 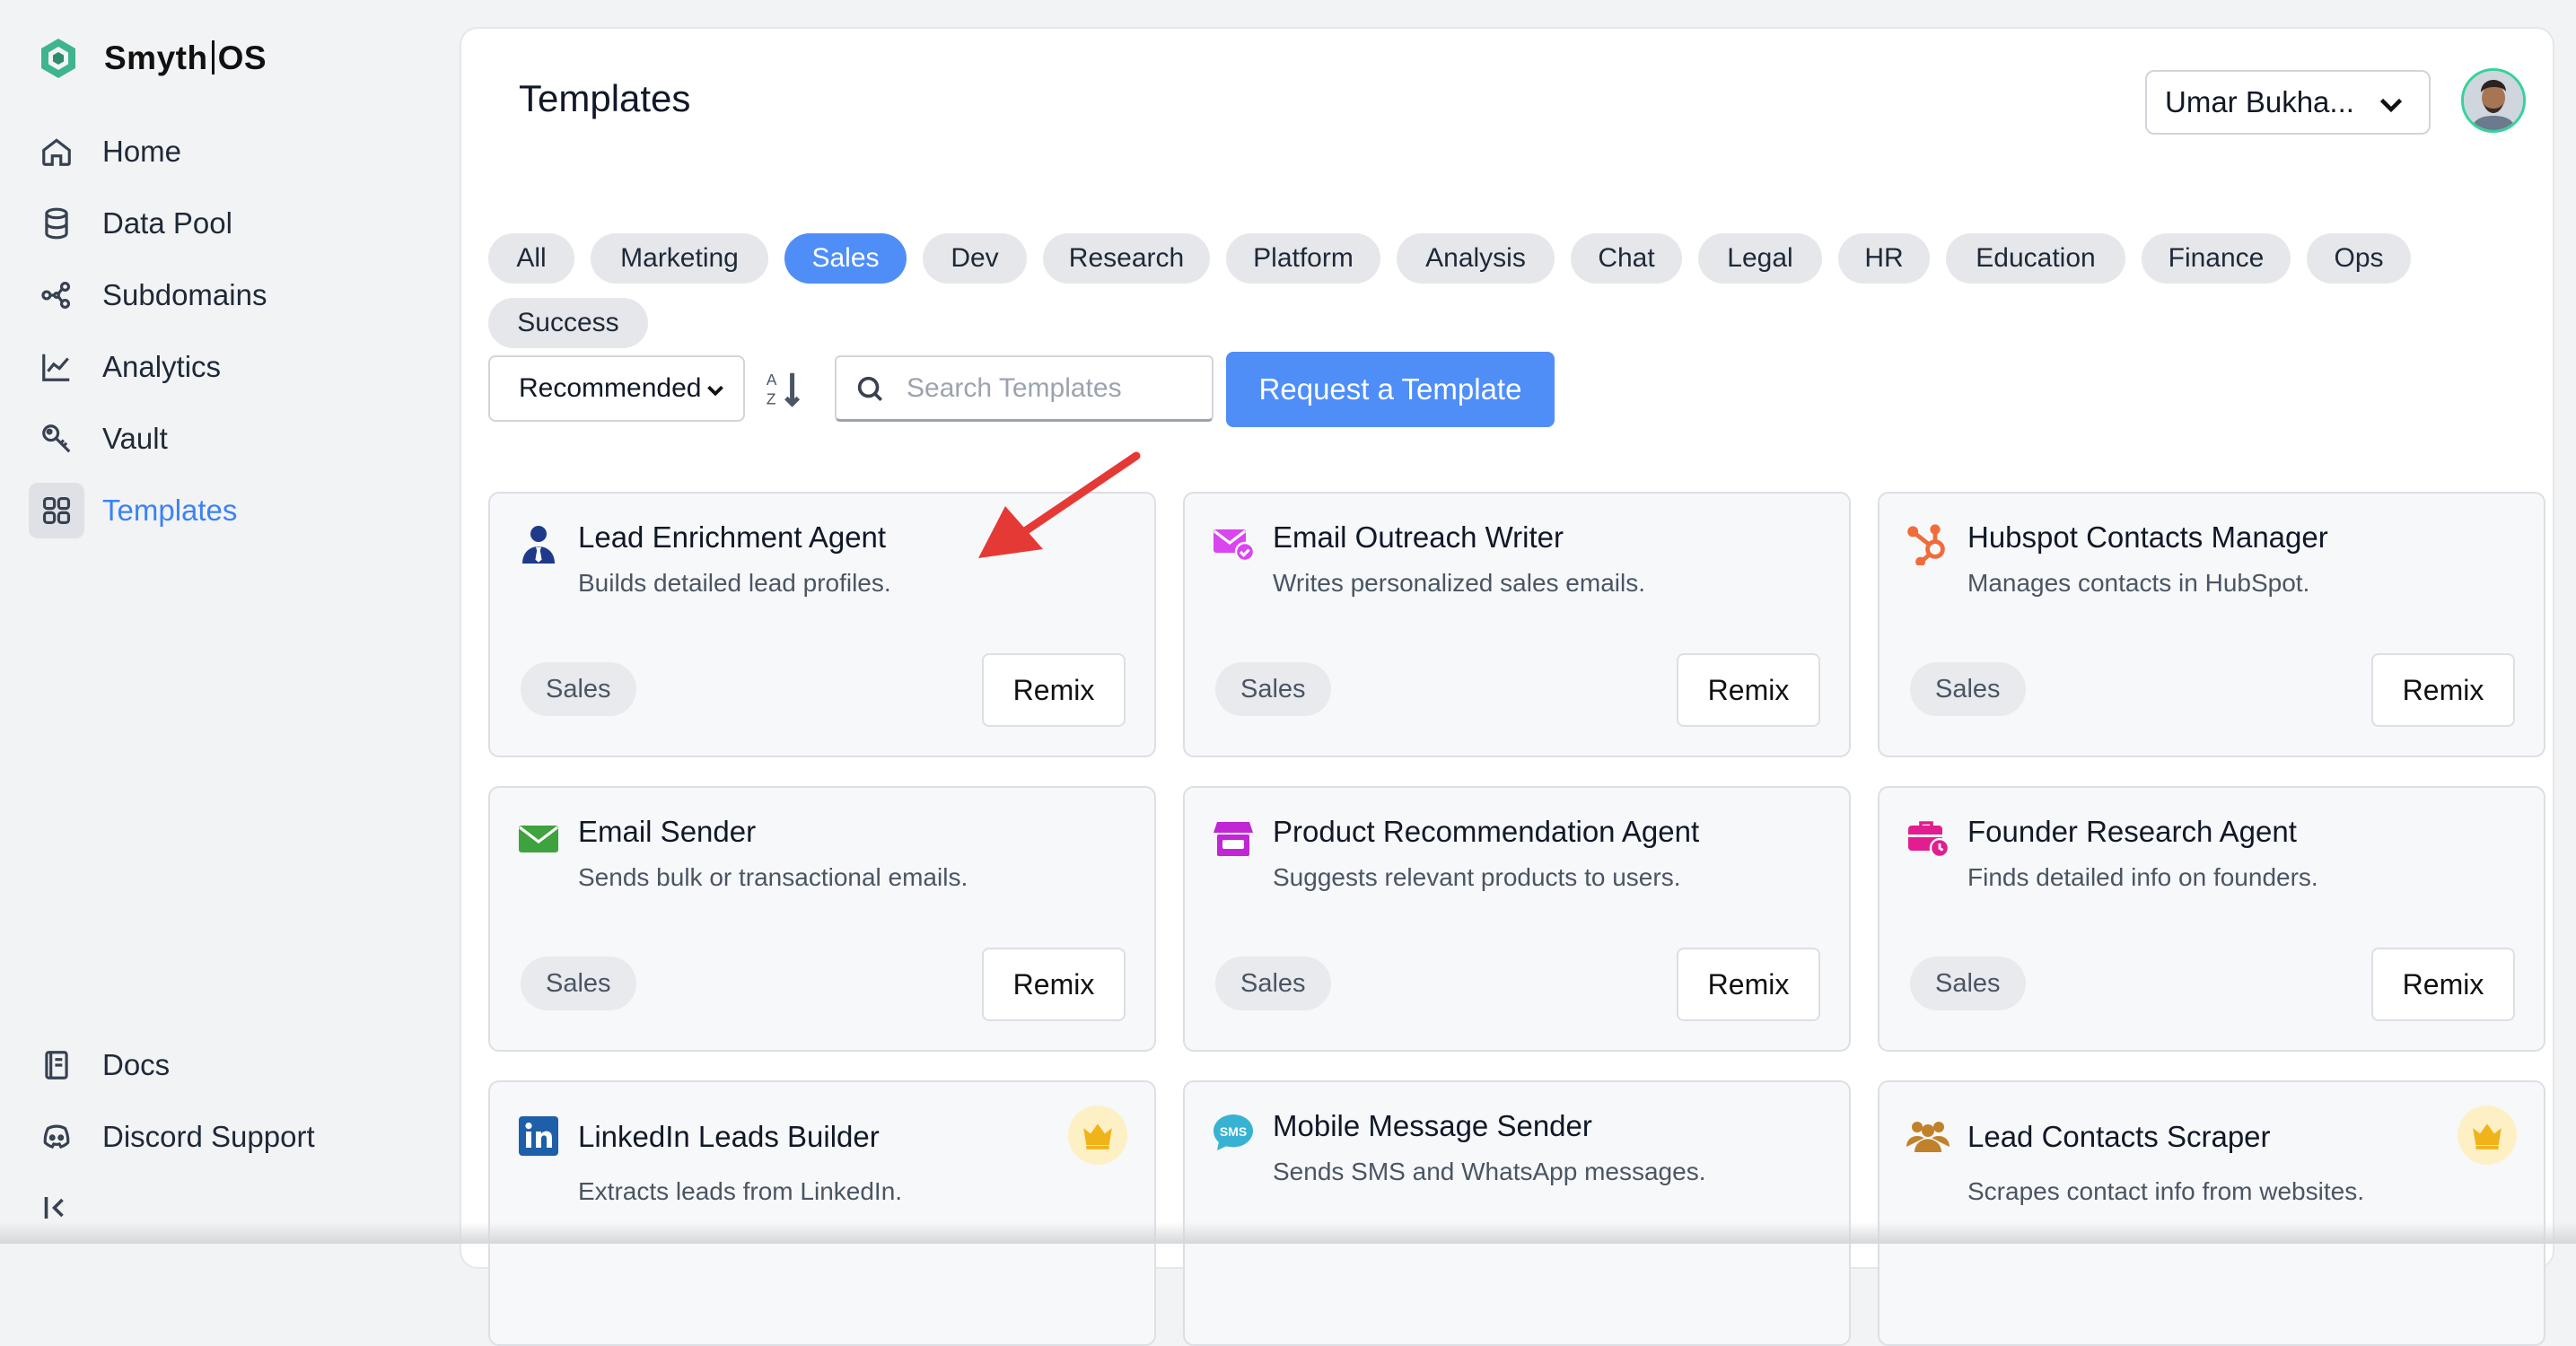 I want to click on user-suit-icon, so click(x=538, y=543).